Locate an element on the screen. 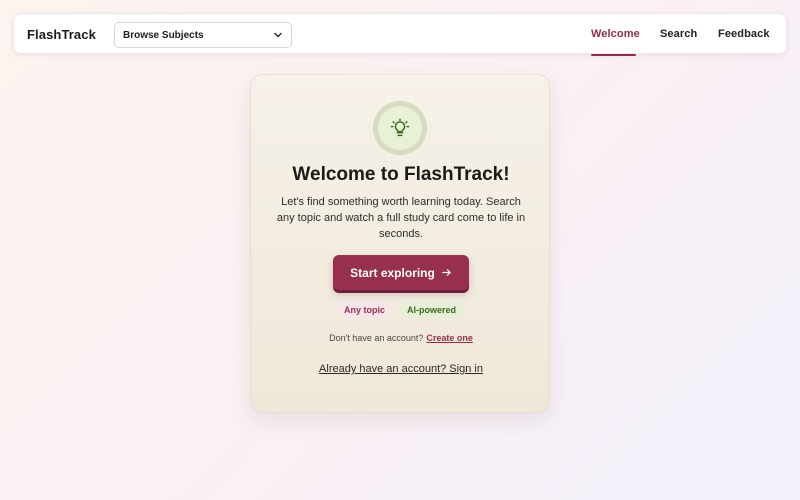 The image size is (800, 500). arrow-right-icon is located at coordinates (446, 272).